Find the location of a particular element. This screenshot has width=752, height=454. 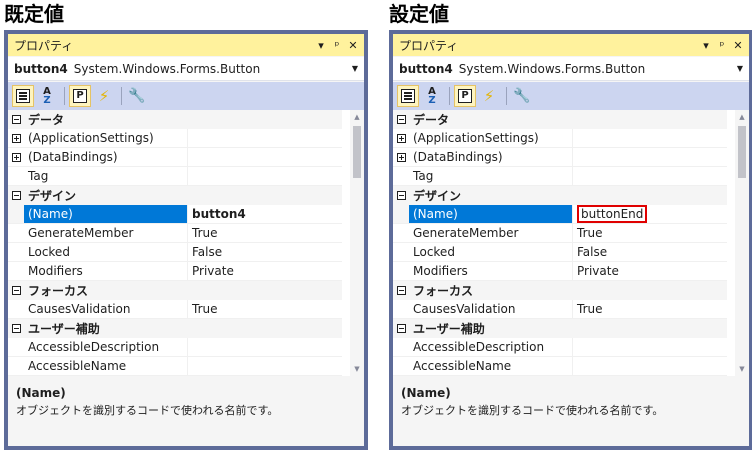

property-row: (Name) buttonEnd is located at coordinates (560, 214).